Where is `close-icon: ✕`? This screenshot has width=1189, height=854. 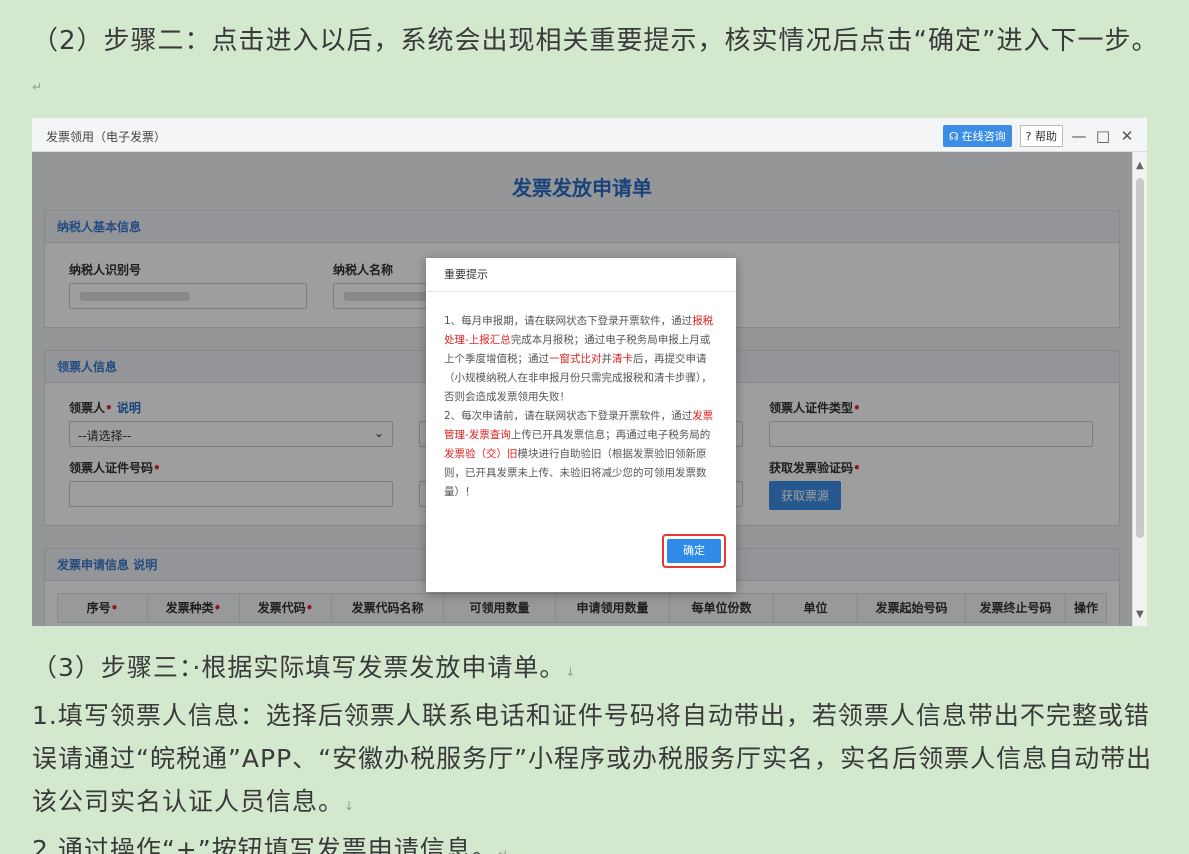 close-icon: ✕ is located at coordinates (1127, 136).